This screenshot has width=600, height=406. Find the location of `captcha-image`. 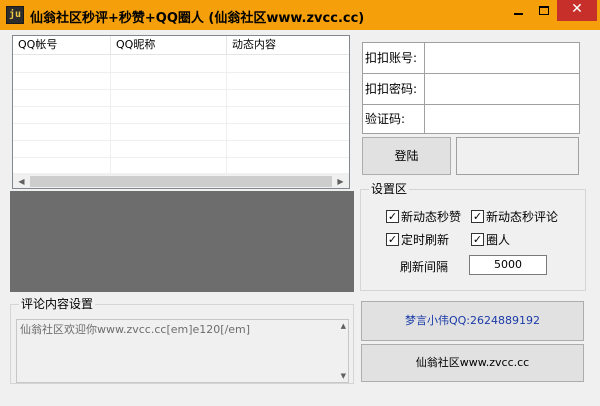

captcha-image is located at coordinates (517, 156).